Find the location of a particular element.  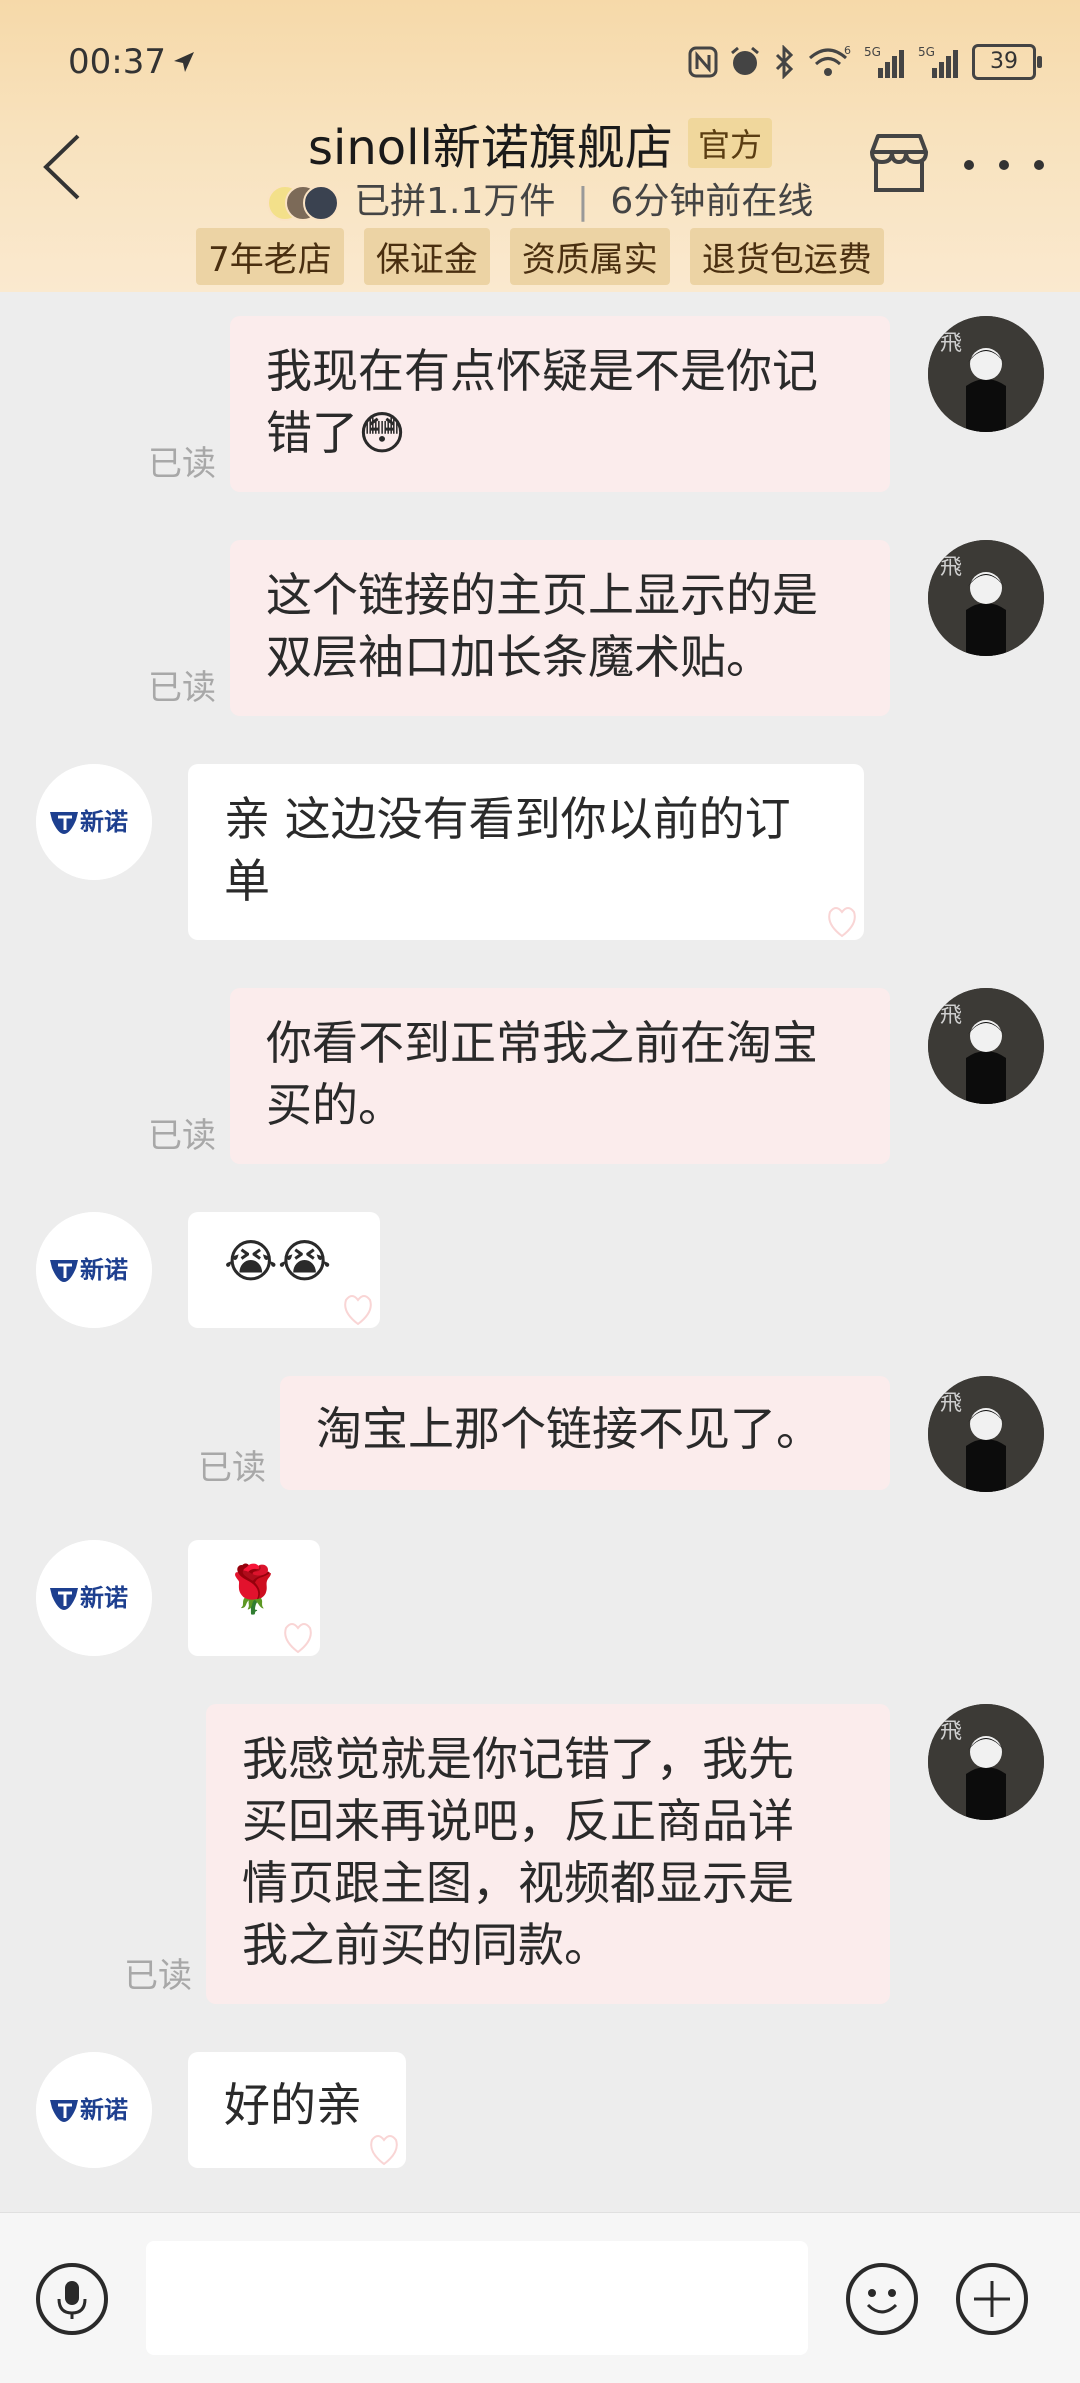

online-status: 6分钟前在线 is located at coordinates (712, 201).